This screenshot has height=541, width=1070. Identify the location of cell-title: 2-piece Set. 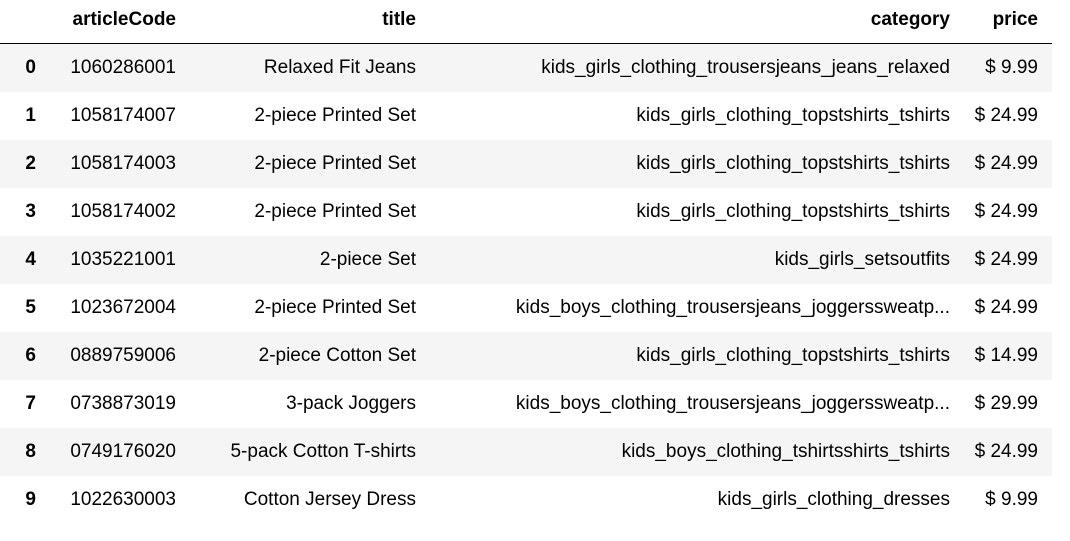
(367, 259).